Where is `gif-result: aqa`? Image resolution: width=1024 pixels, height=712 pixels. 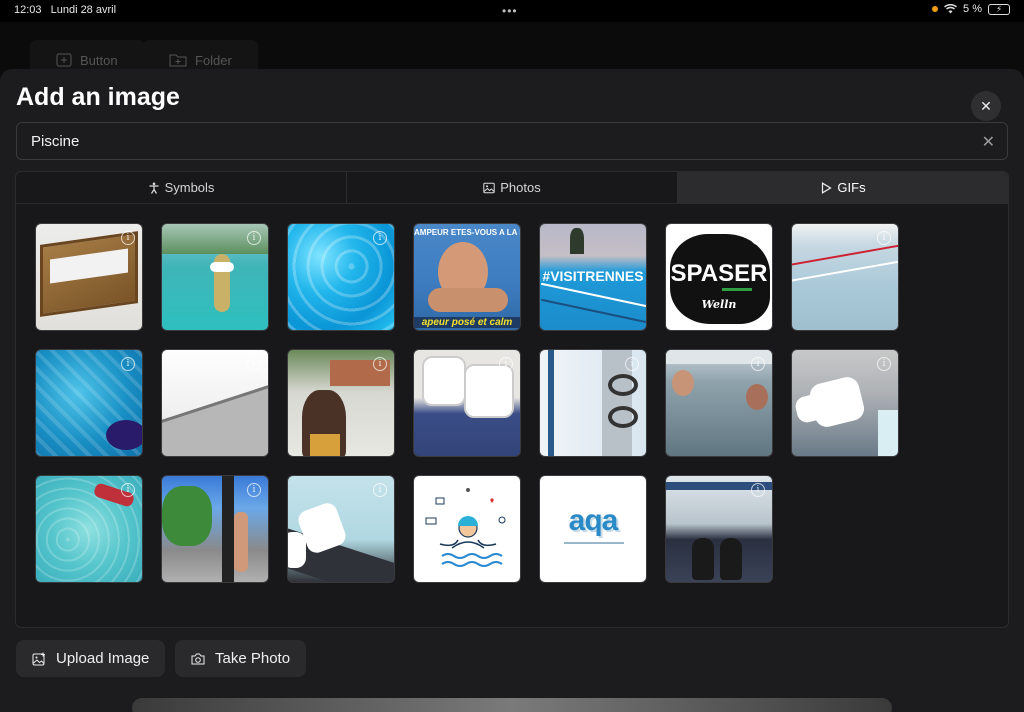
gif-result: aqa is located at coordinates (593, 529).